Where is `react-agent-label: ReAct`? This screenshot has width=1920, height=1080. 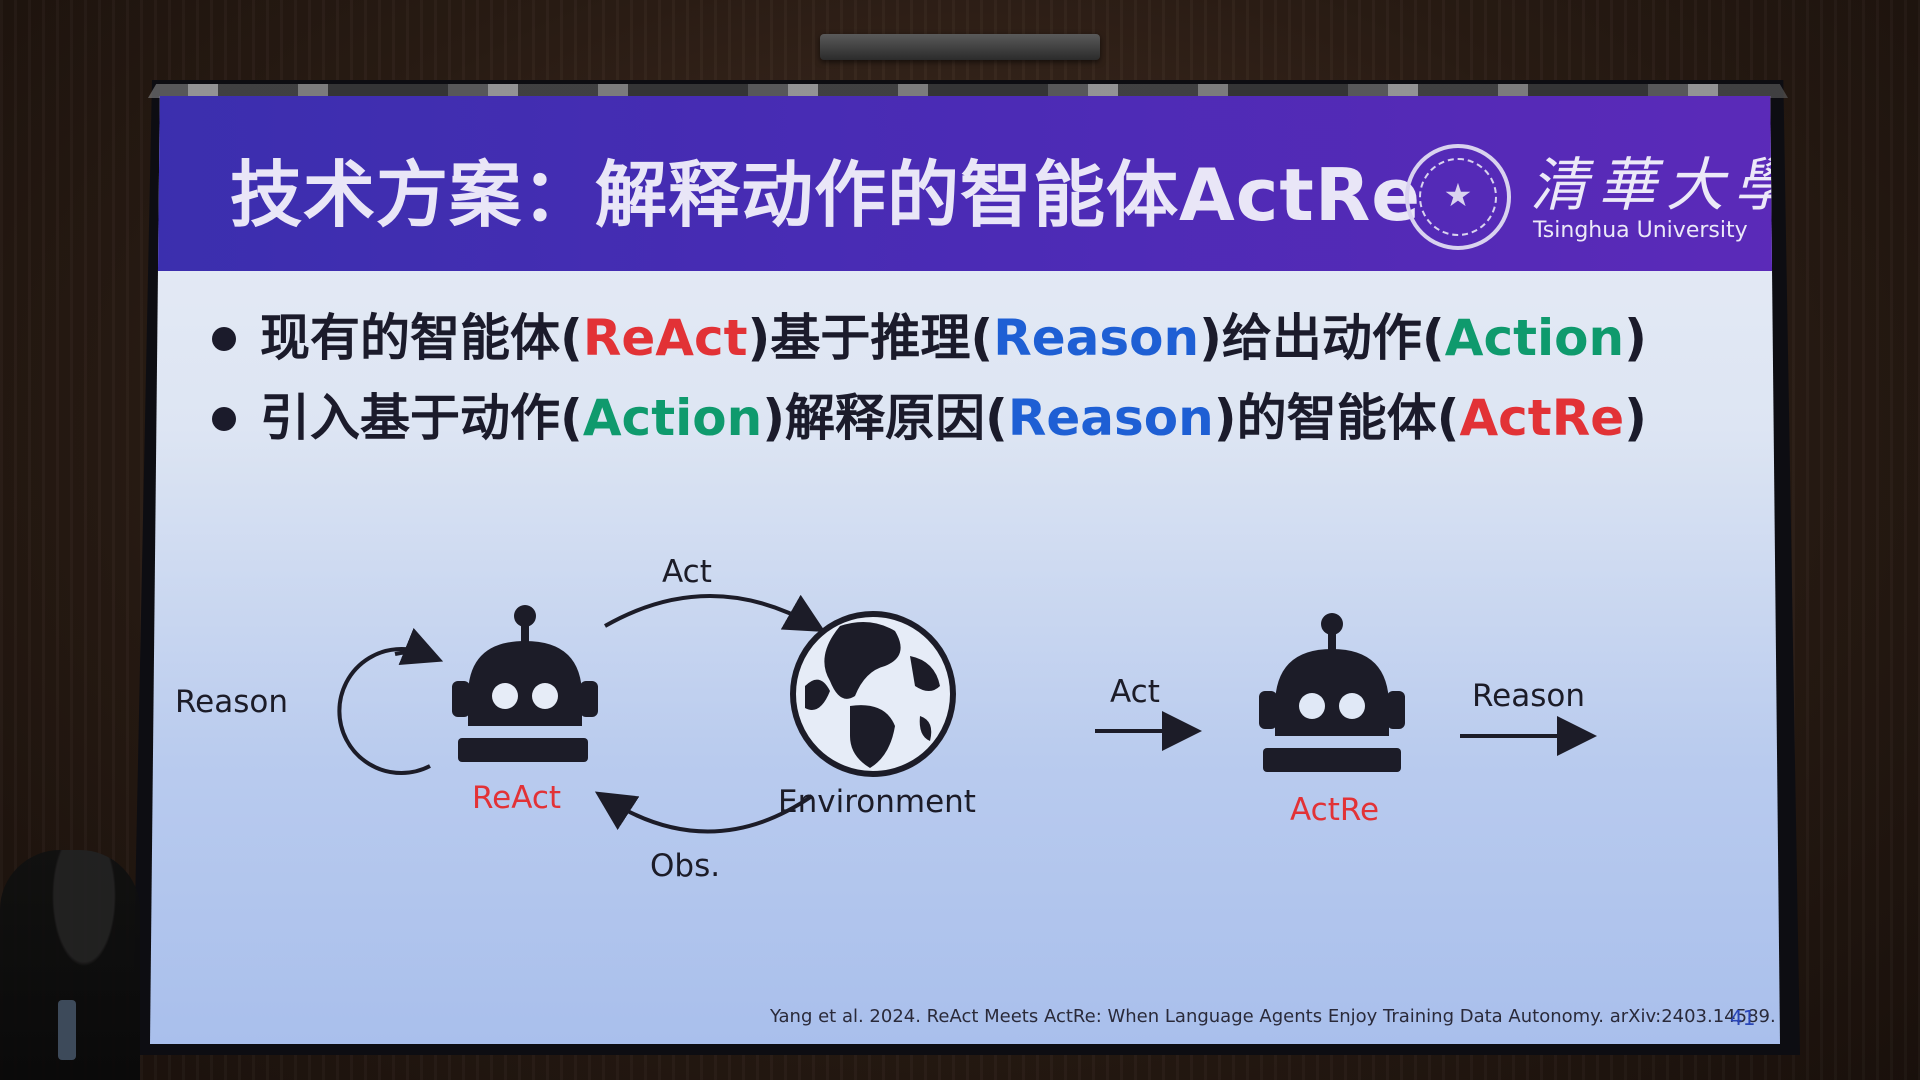 react-agent-label: ReAct is located at coordinates (517, 798).